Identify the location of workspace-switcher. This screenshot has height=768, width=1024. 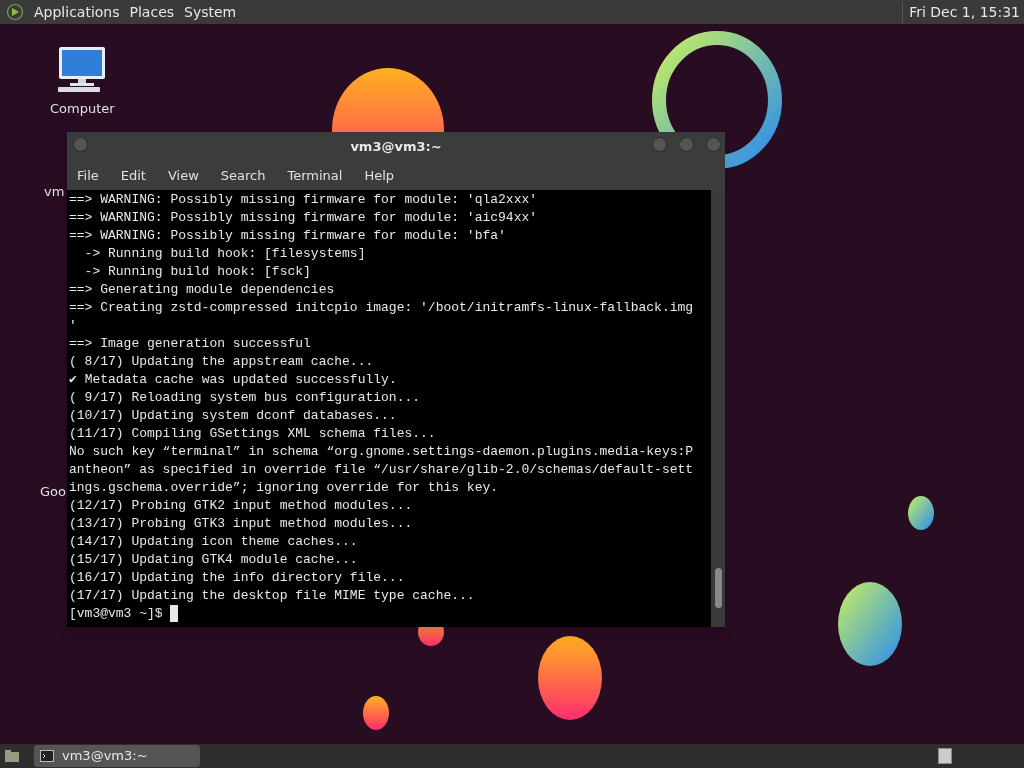
(945, 756).